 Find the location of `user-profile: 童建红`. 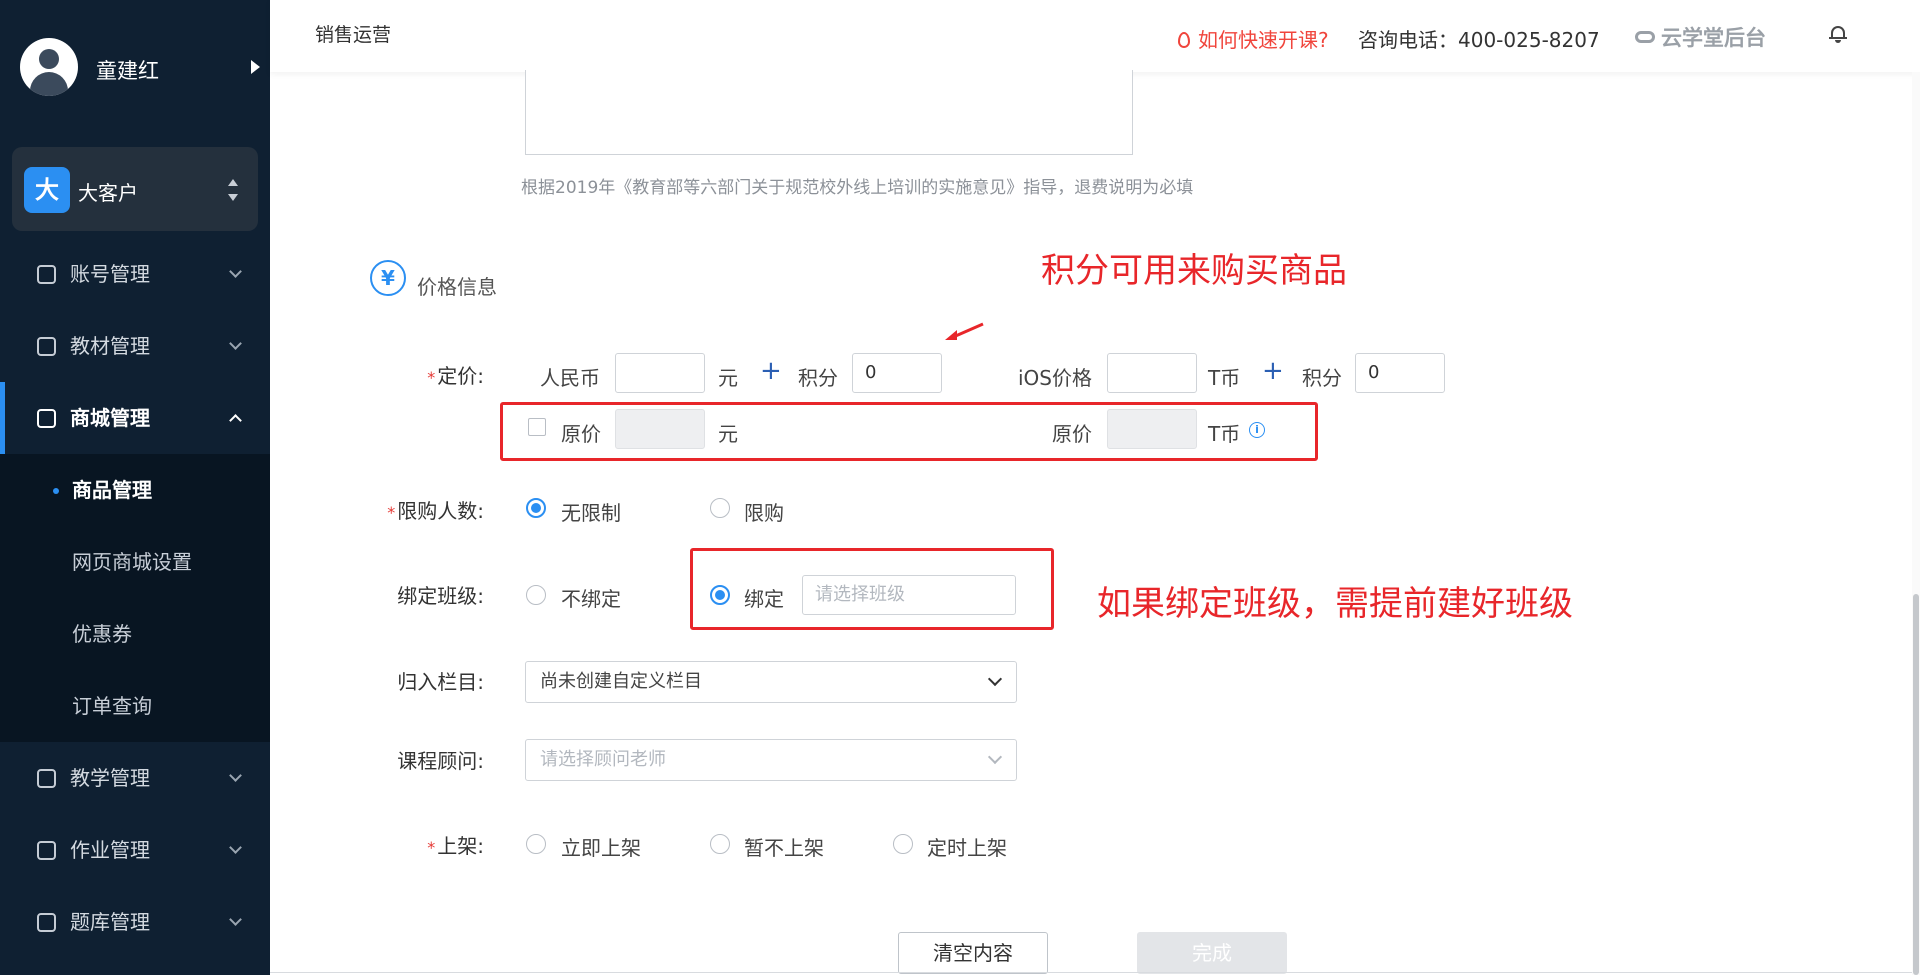

user-profile: 童建红 is located at coordinates (140, 68).